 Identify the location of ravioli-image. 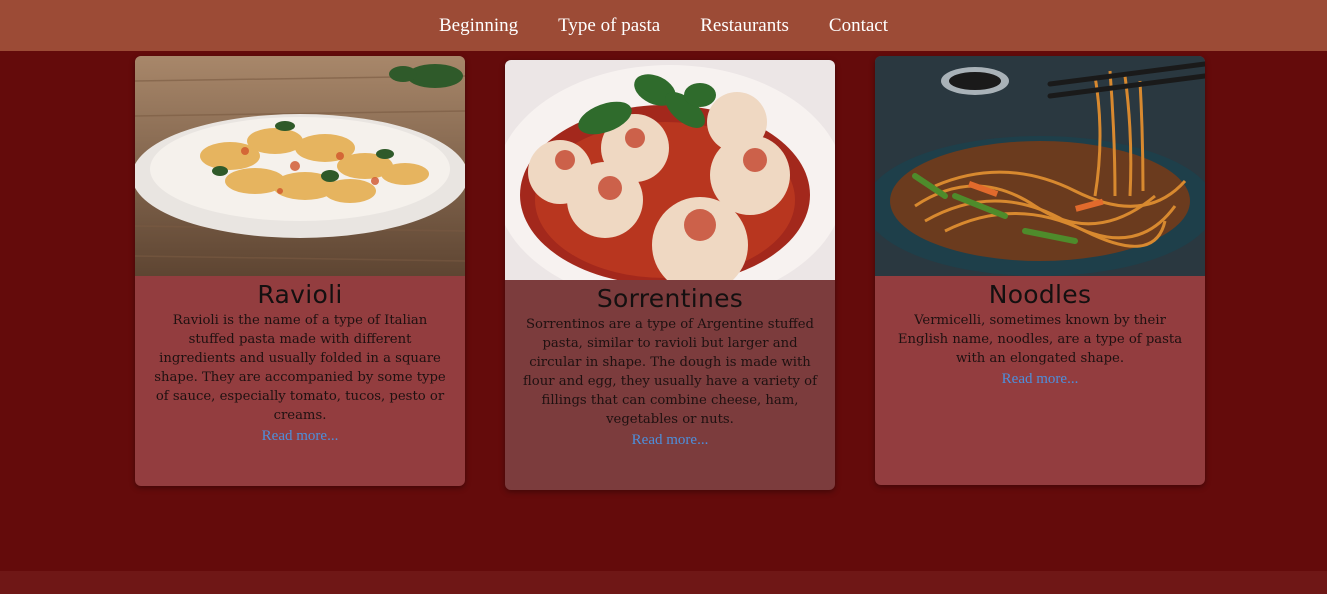
(300, 166).